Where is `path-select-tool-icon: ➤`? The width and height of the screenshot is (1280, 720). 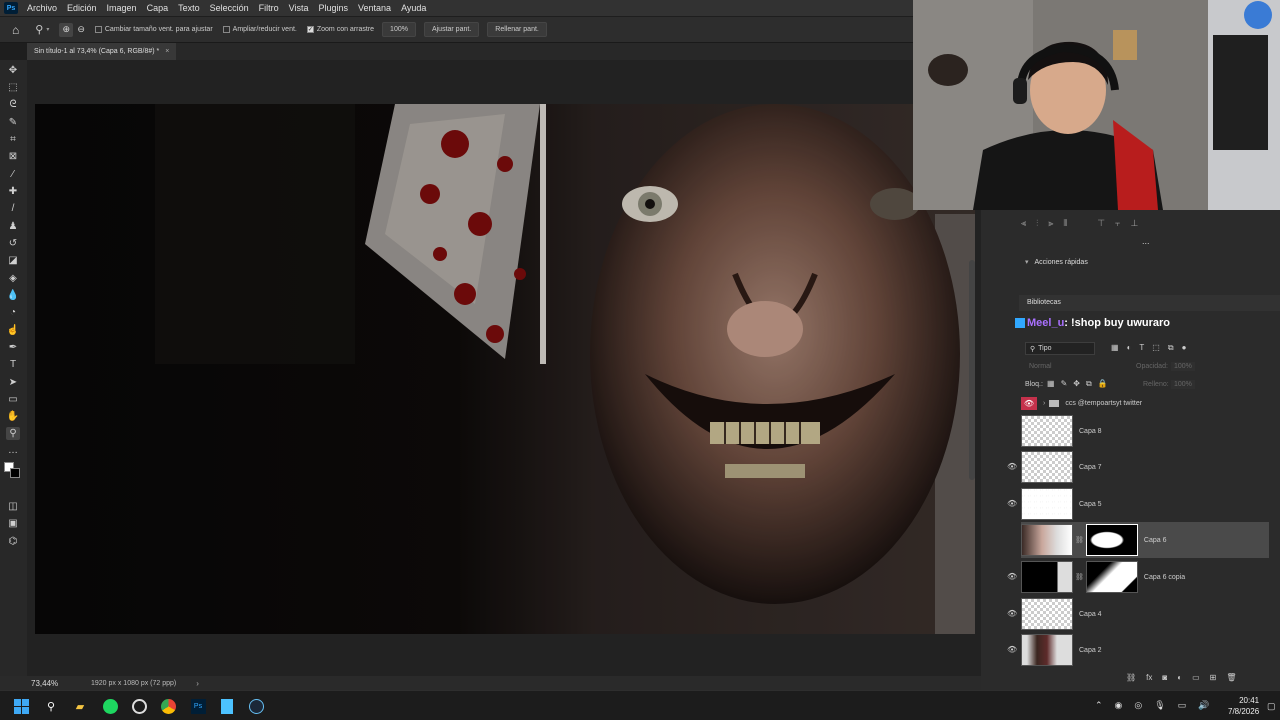
path-select-tool-icon: ➤ is located at coordinates (13, 382).